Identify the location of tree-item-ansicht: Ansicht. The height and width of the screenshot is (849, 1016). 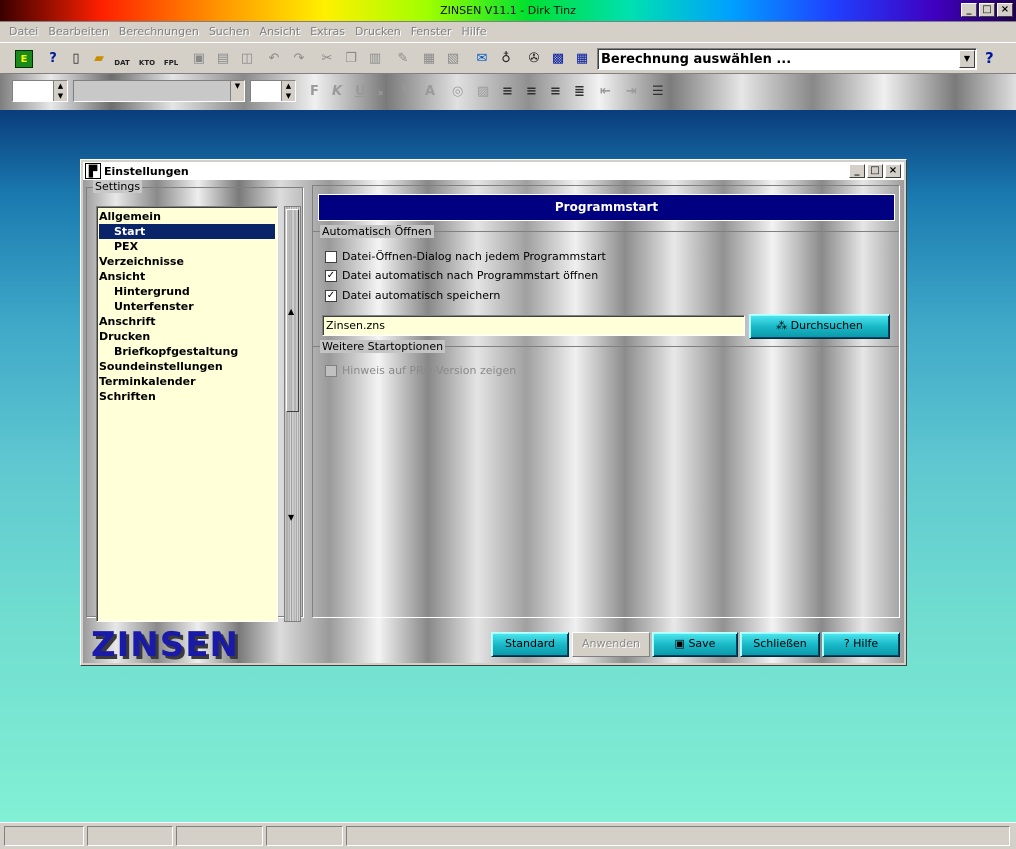
(122, 276).